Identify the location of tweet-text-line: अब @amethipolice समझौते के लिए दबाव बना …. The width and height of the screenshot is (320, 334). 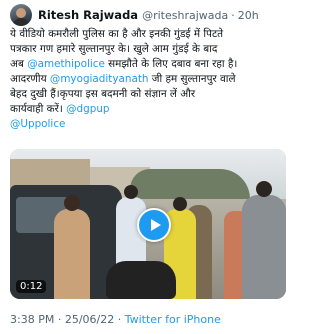
(149, 64).